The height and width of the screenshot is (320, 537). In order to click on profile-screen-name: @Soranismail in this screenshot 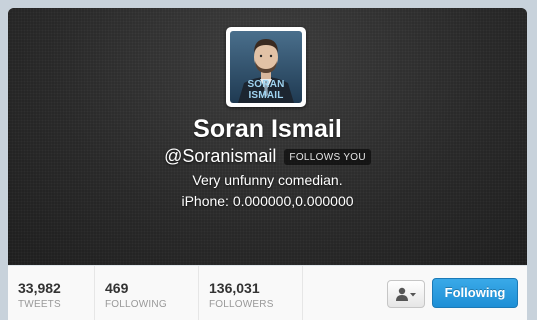, I will do `click(220, 156)`.